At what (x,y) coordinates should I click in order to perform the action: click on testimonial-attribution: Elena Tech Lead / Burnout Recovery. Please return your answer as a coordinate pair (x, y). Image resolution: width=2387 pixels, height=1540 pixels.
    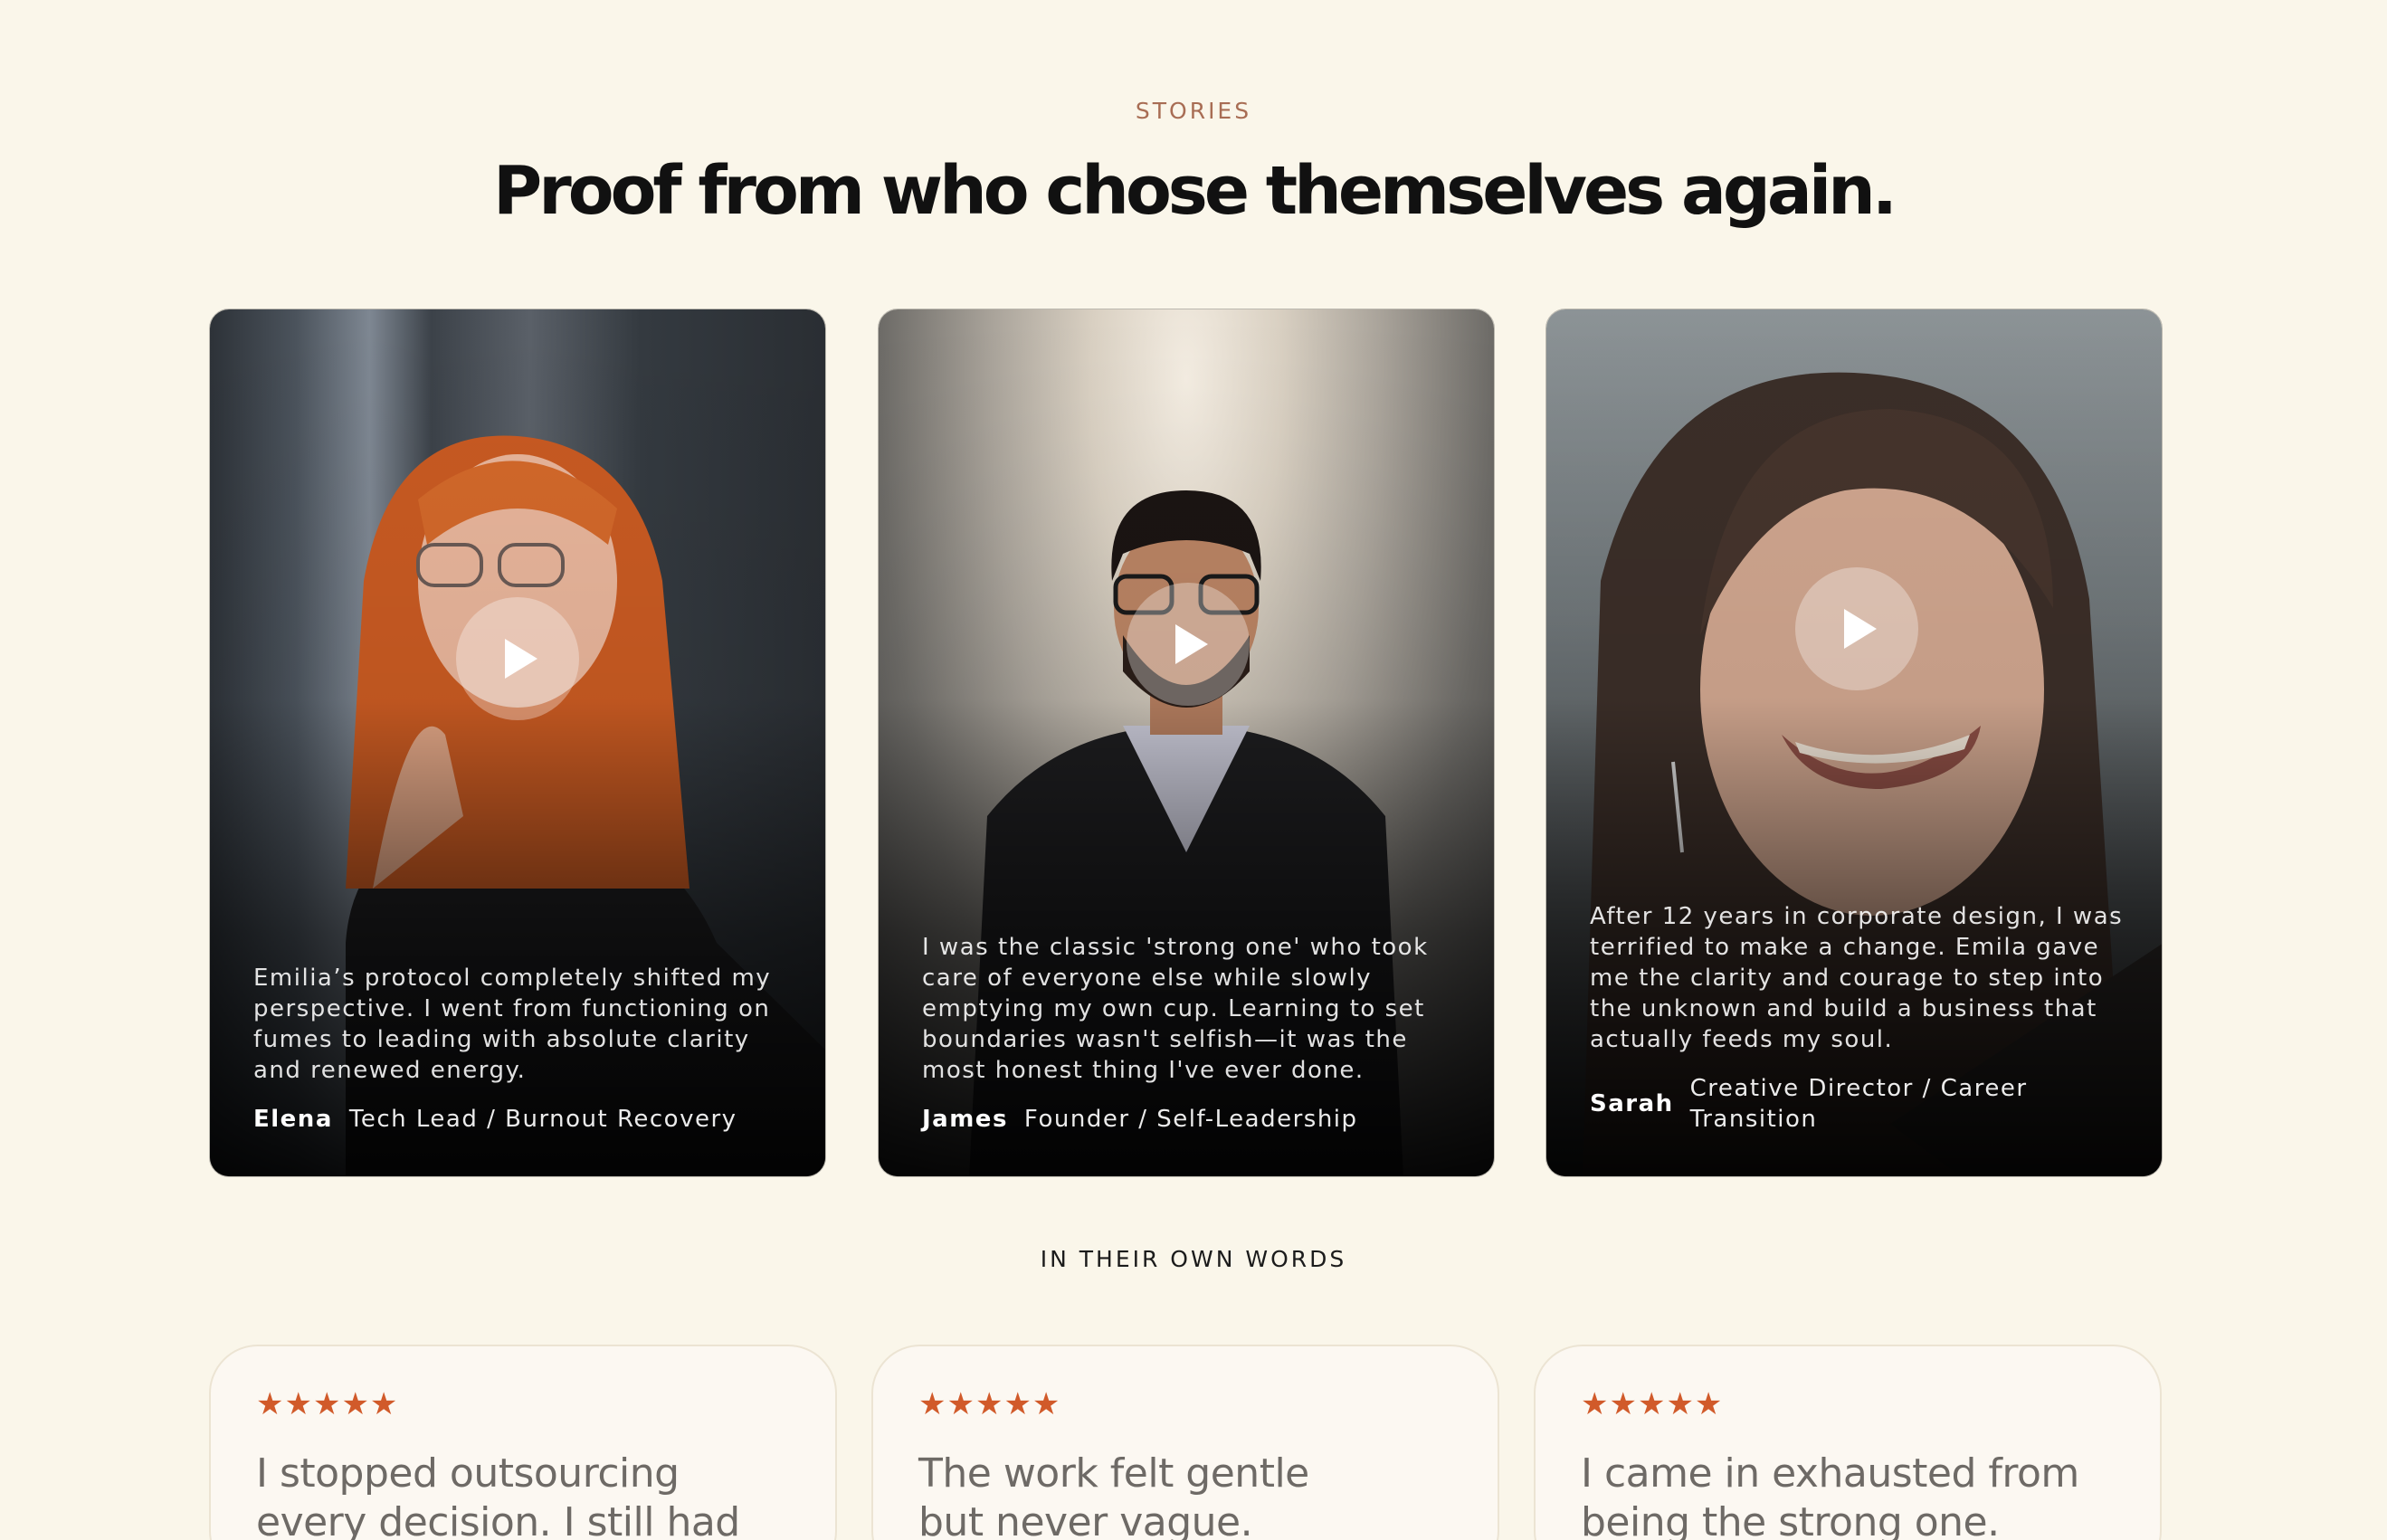
    Looking at the image, I should click on (495, 1120).